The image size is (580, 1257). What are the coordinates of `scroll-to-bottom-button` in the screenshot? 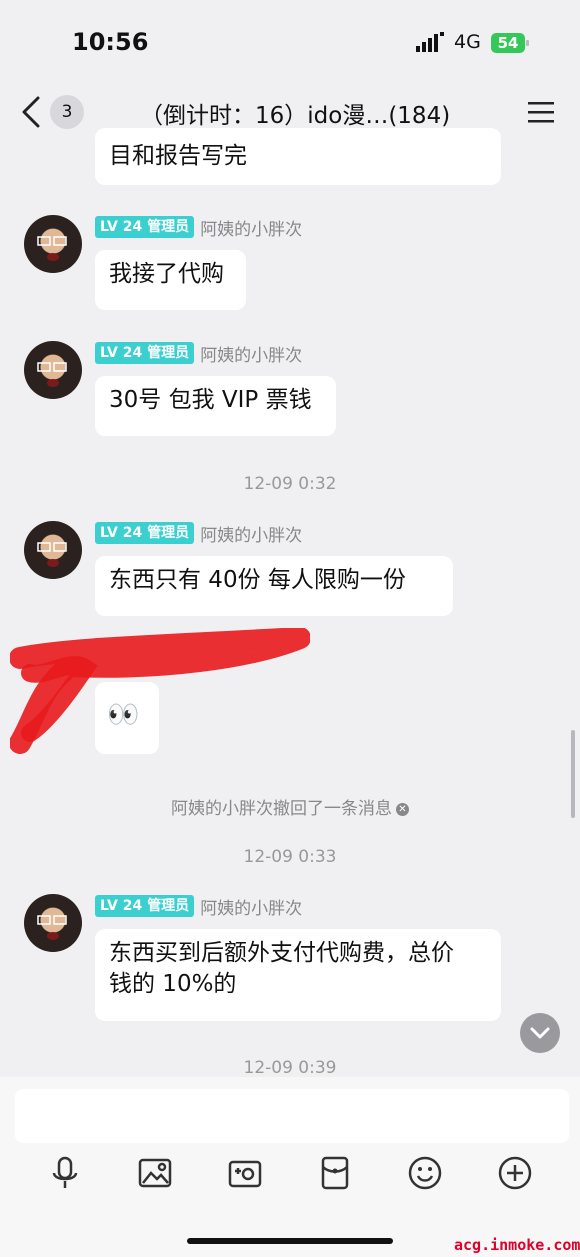 It's located at (540, 1033).